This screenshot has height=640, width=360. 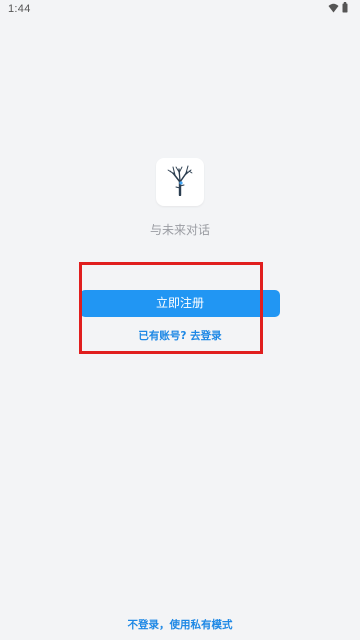 I want to click on wifi-icon, so click(x=333, y=9).